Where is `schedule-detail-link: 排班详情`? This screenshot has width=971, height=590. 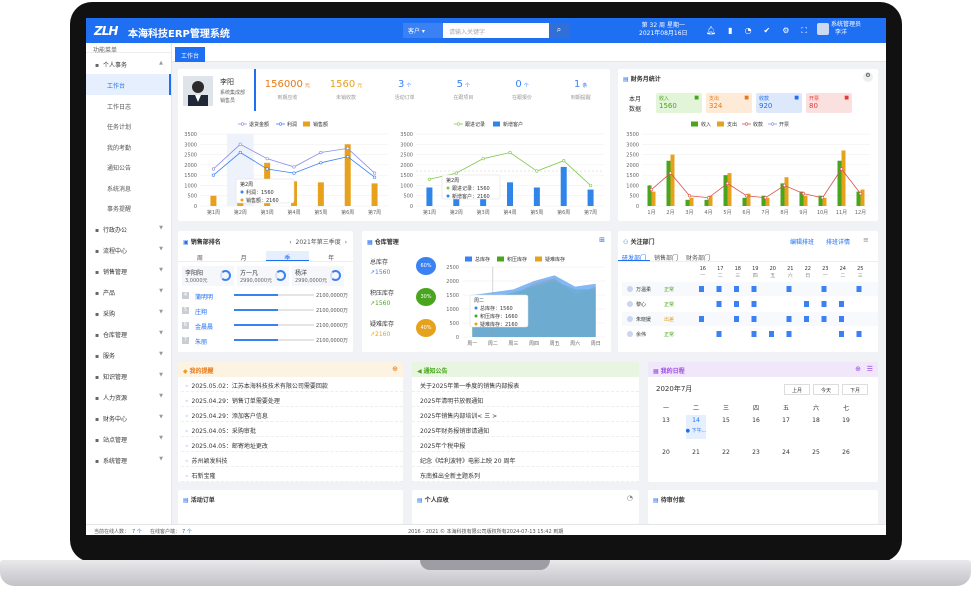 schedule-detail-link: 排班详情 is located at coordinates (838, 241).